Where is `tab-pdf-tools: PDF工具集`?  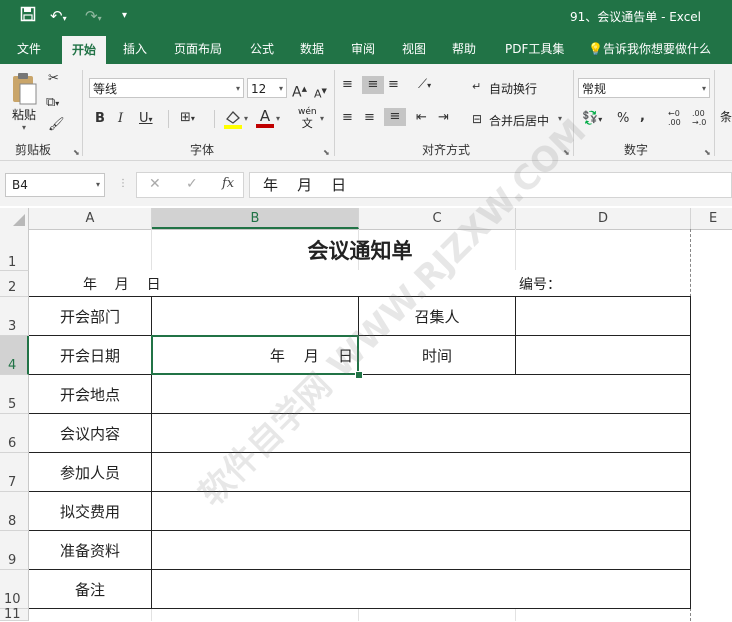
tab-pdf-tools: PDF工具集 is located at coordinates (534, 49).